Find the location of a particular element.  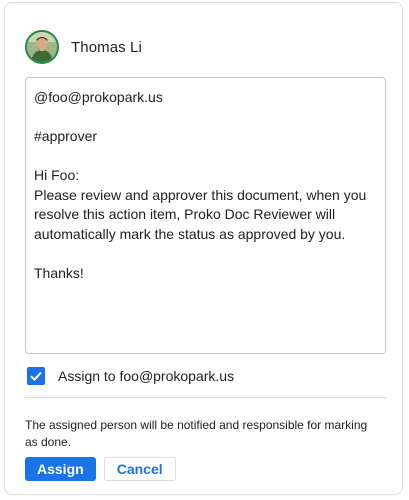

assign-button: Assign is located at coordinates (60, 469).